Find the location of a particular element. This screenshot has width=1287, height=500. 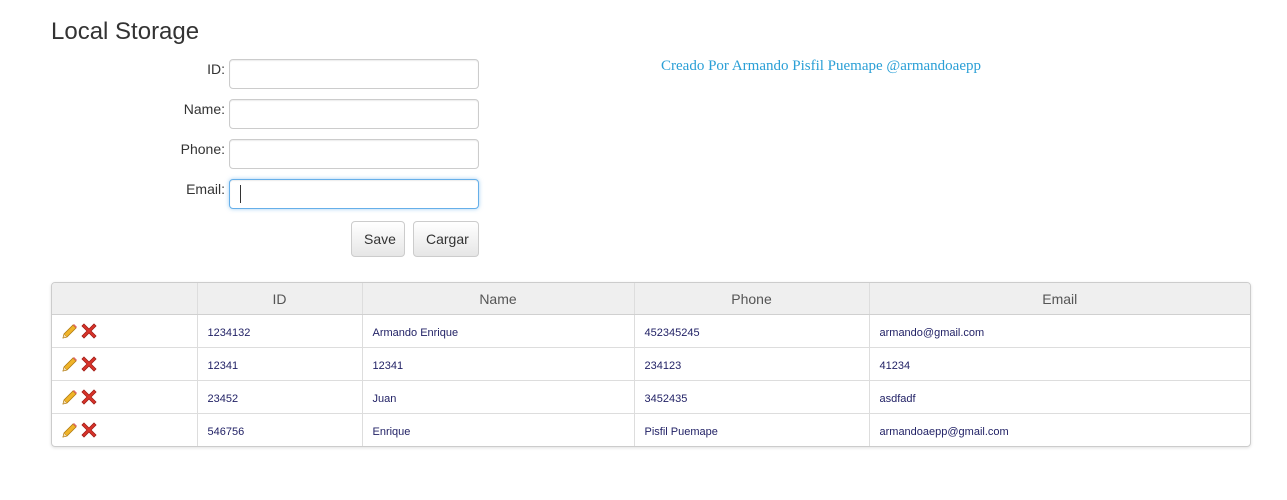

cell-email: armandoaepp@gmail.com is located at coordinates (944, 432).